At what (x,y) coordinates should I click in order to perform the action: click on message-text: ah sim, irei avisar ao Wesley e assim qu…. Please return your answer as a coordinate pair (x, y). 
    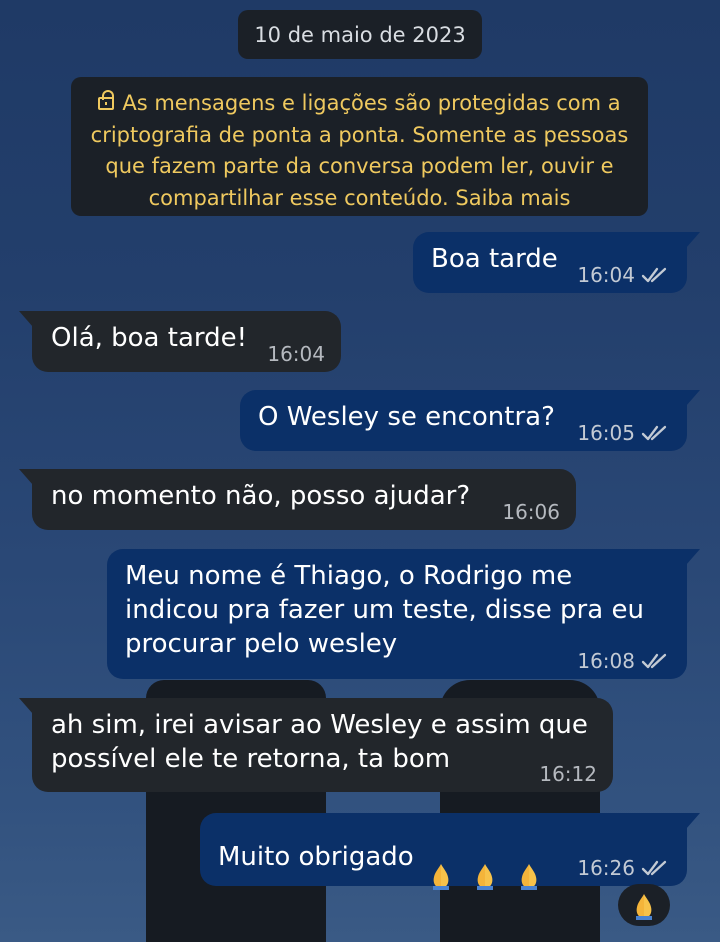
    Looking at the image, I should click on (319, 742).